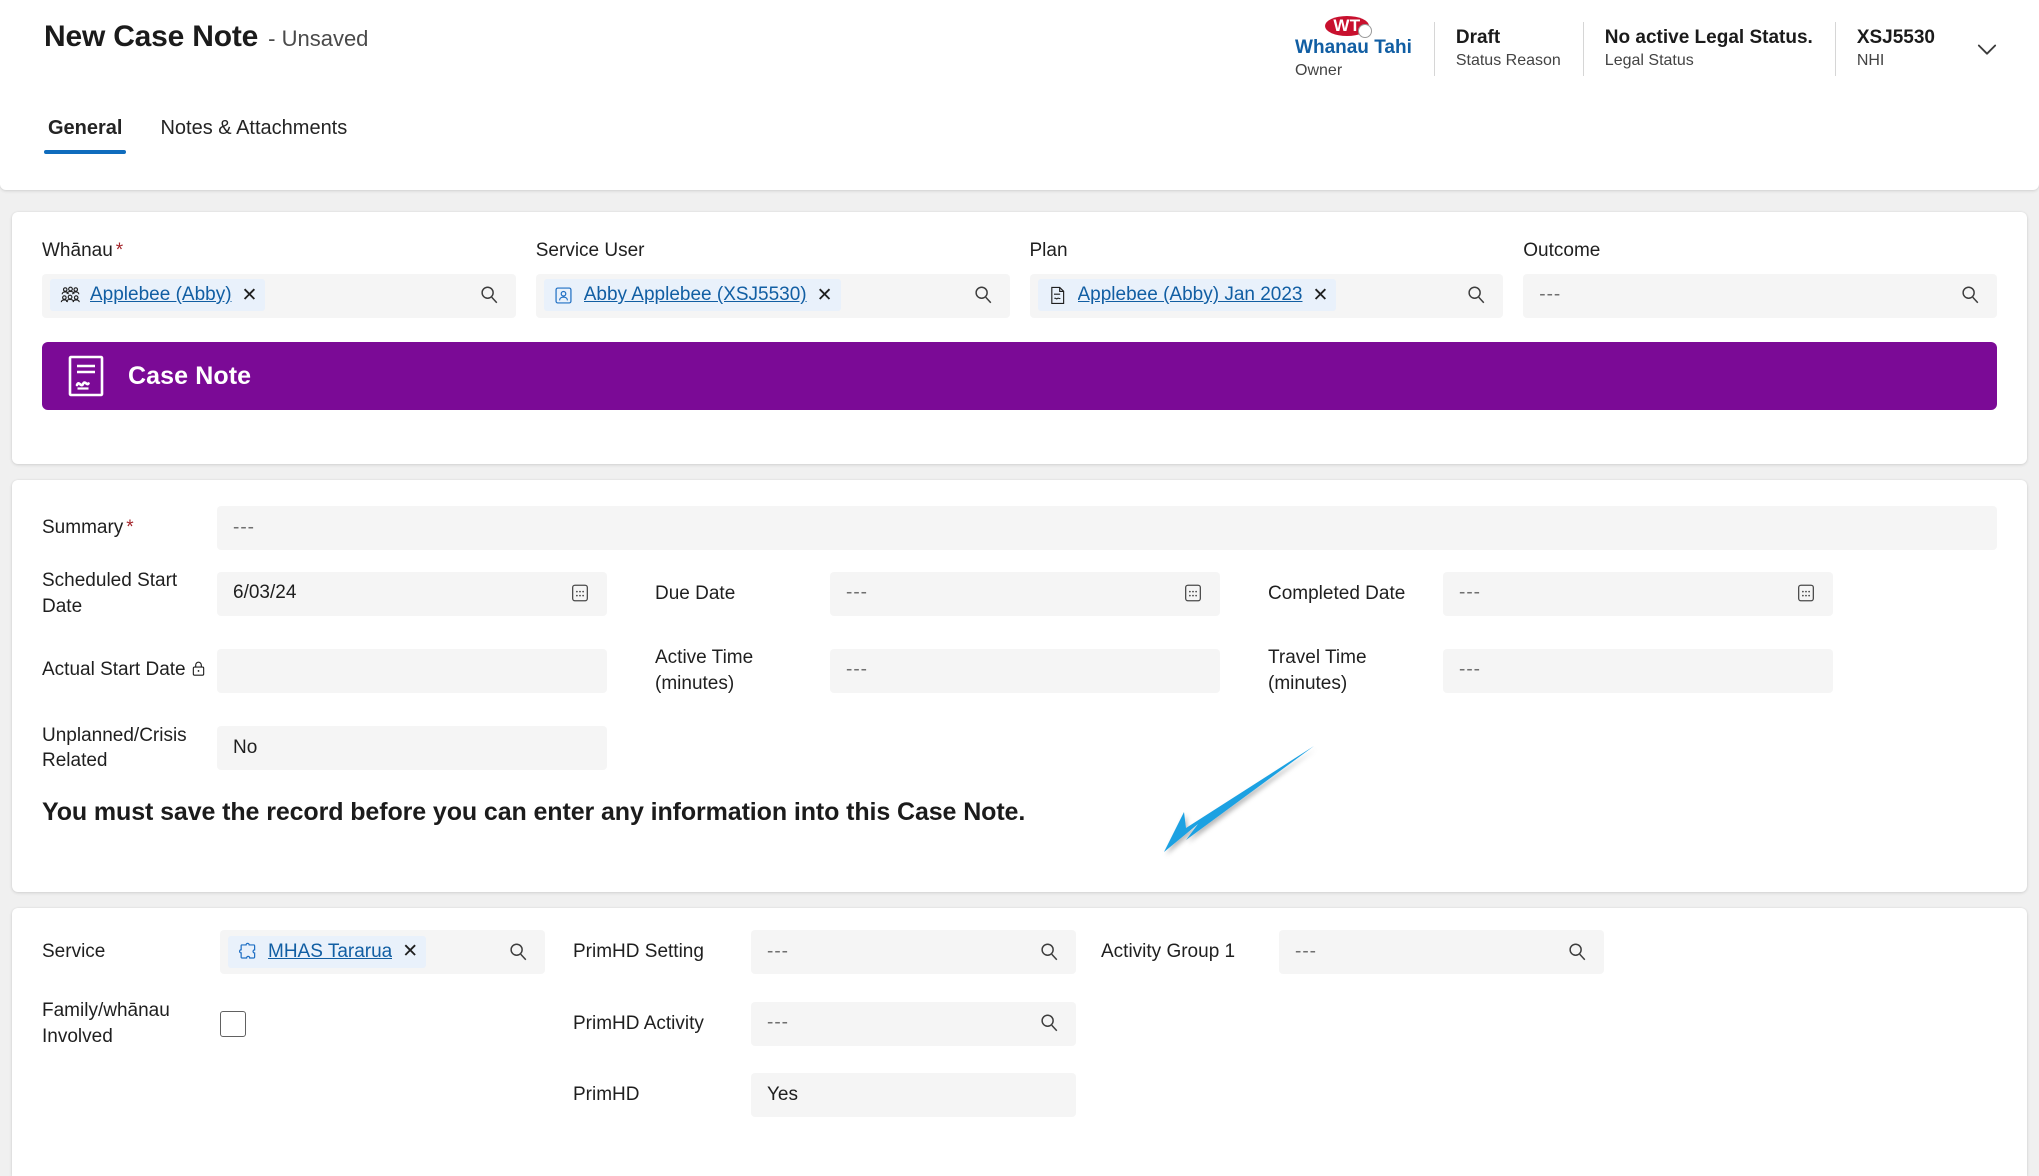  I want to click on status-reason-label: Status Reason, so click(1508, 61).